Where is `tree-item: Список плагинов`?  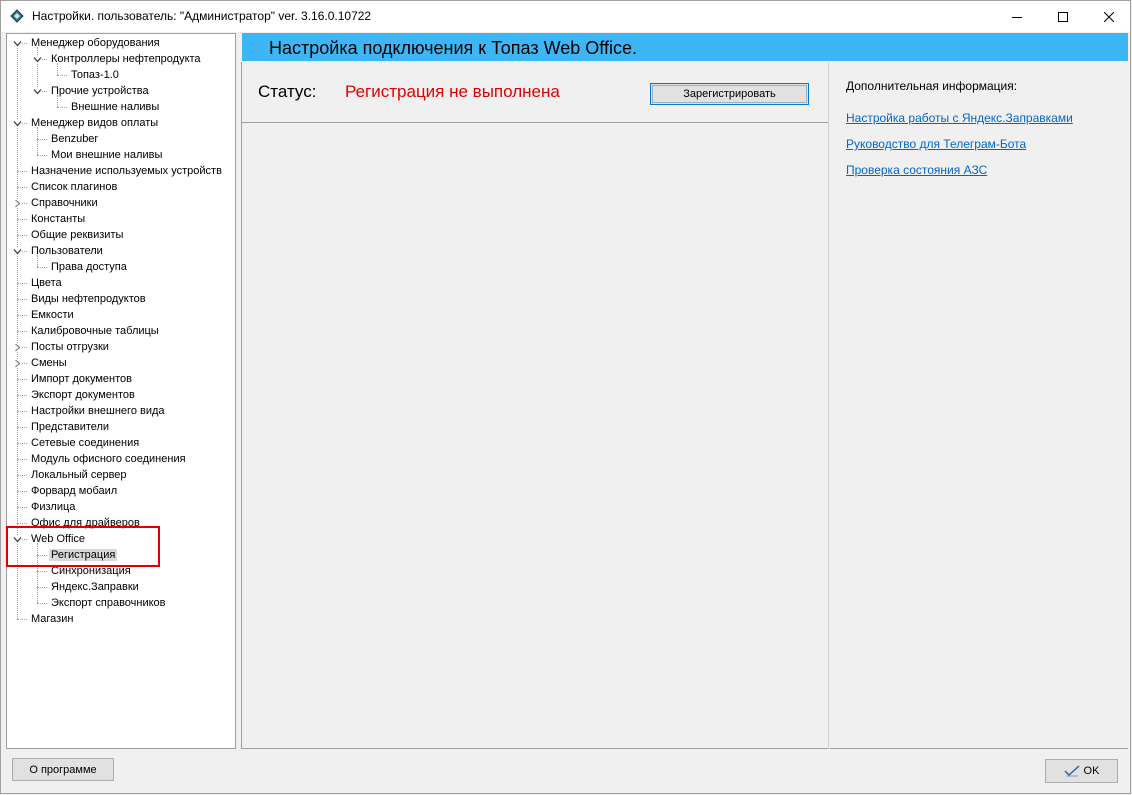 tree-item: Список плагинов is located at coordinates (74, 187).